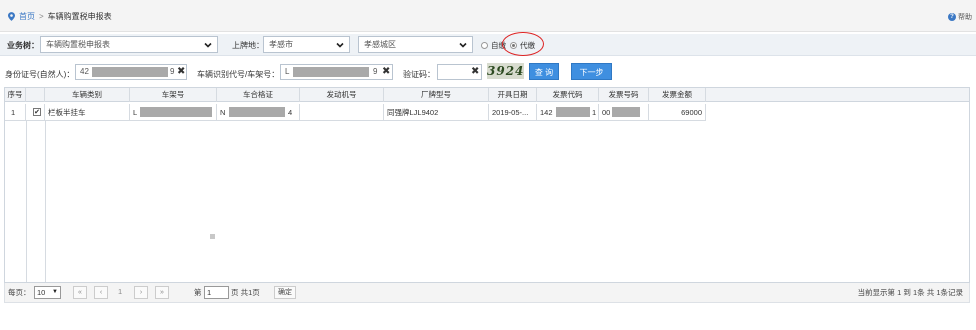 This screenshot has height=330, width=976. What do you see at coordinates (212, 236) in the screenshot?
I see `stray-marker` at bounding box center [212, 236].